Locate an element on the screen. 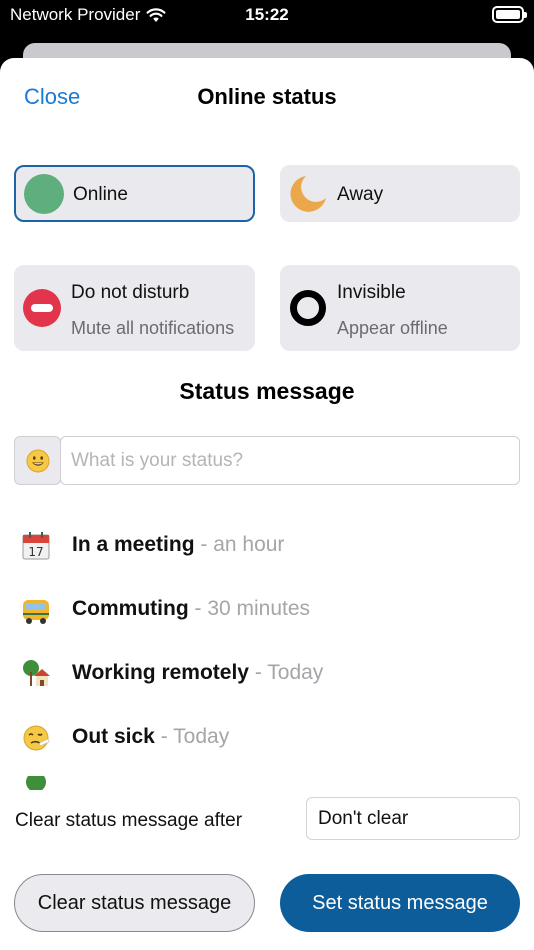 The image size is (534, 950). set-status-message-button: Set status message is located at coordinates (400, 903).